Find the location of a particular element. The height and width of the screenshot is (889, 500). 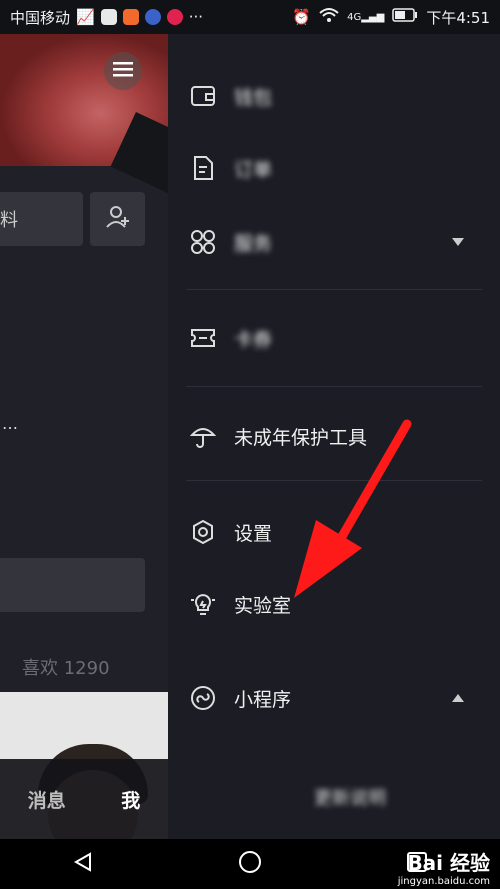

baidu-jingyan-watermark: Bai 经验 jingyan.baidu.com is located at coordinates (444, 867).